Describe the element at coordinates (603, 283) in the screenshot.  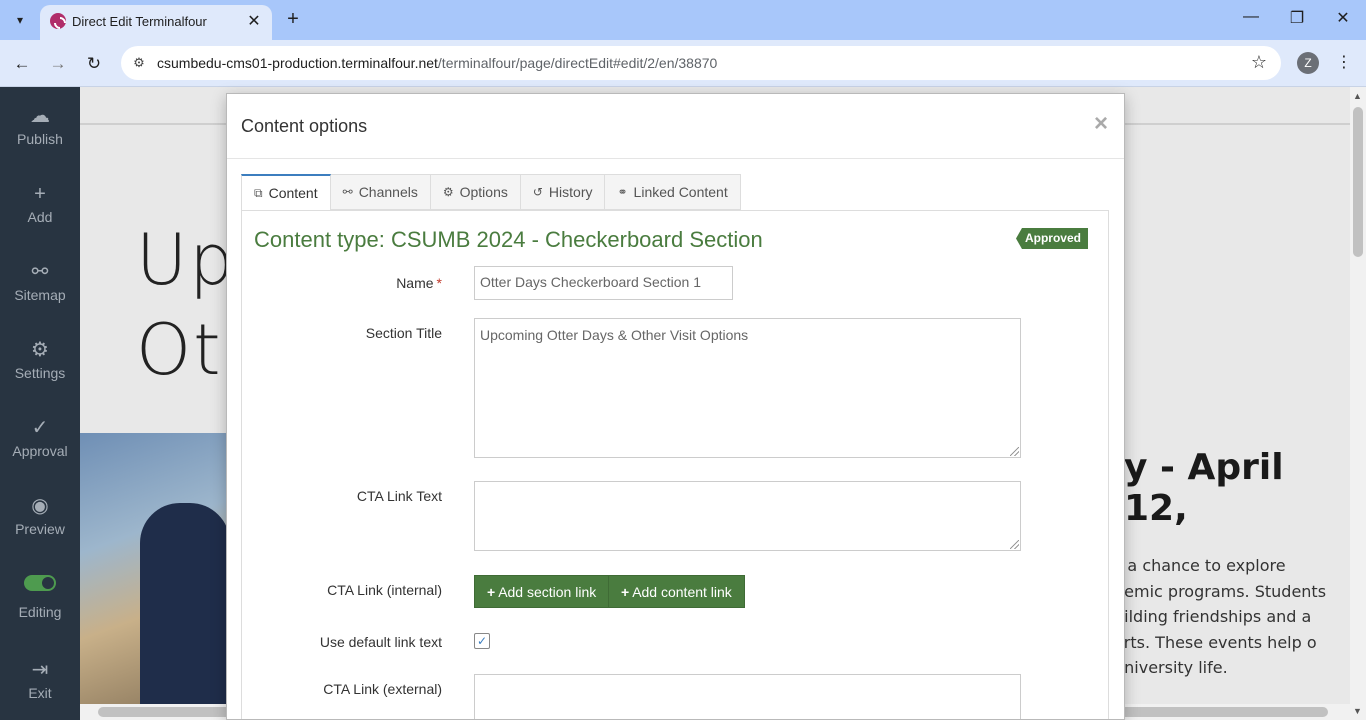
I see `name-field: Otter Days Checkerboard Section 1` at that location.